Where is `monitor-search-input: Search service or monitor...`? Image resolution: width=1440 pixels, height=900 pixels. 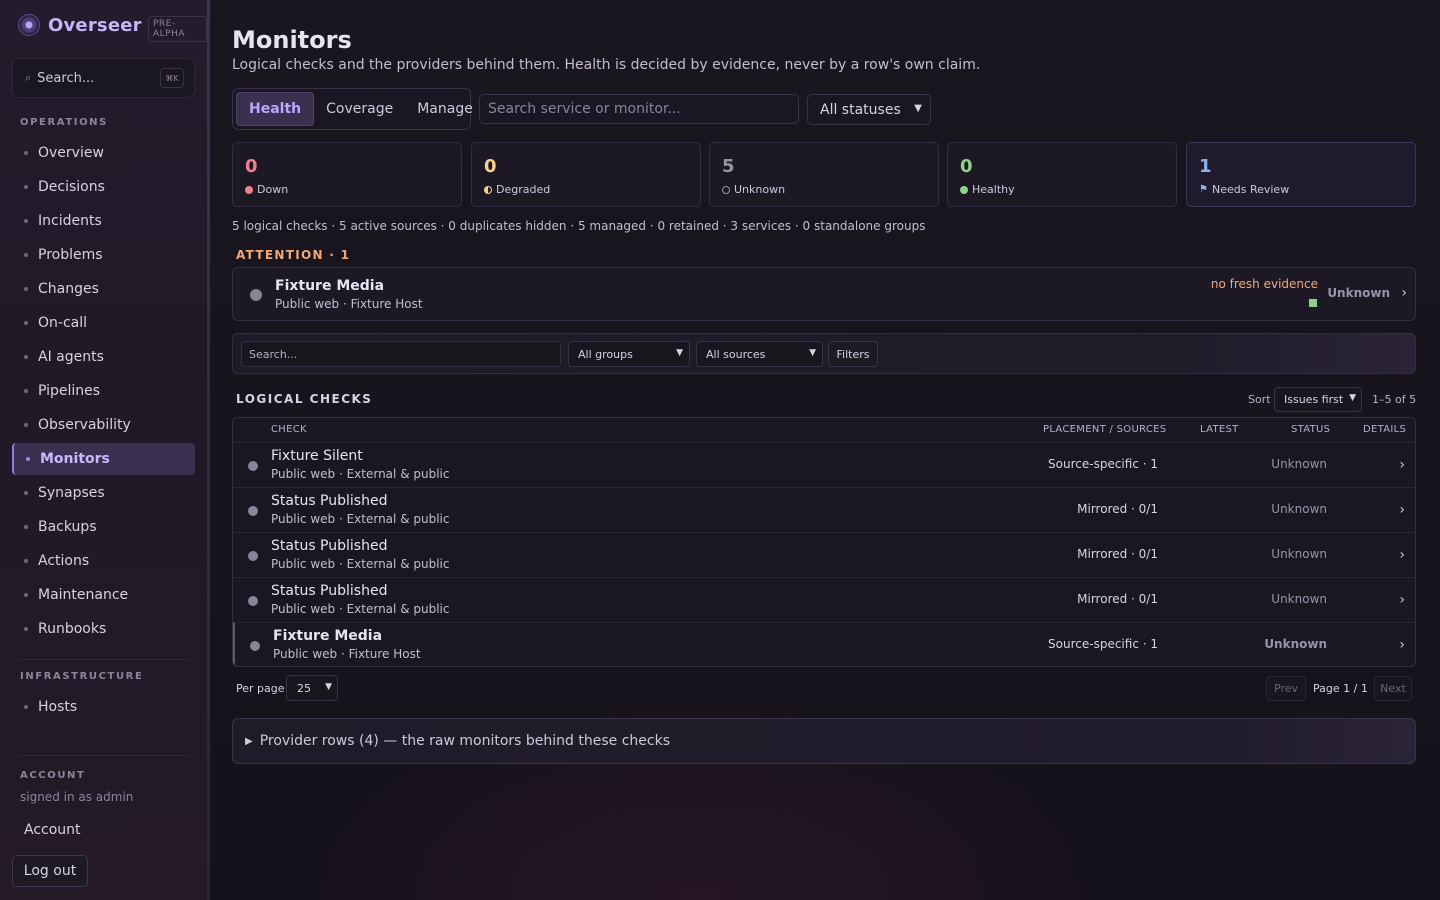 monitor-search-input: Search service or monitor... is located at coordinates (639, 109).